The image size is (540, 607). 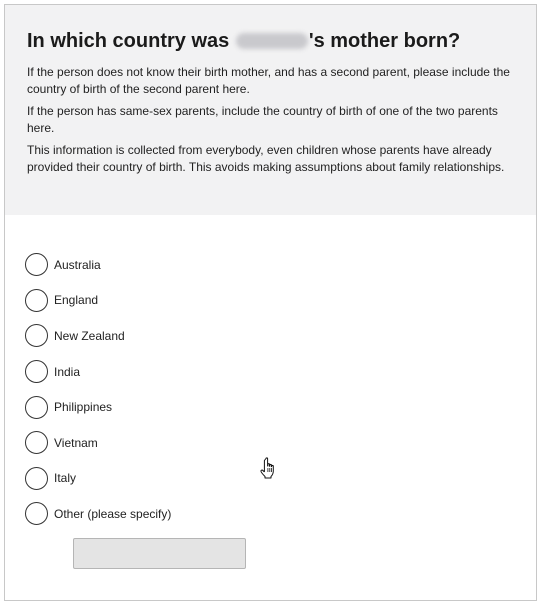 What do you see at coordinates (280, 265) in the screenshot?
I see `option-australia: Australia` at bounding box center [280, 265].